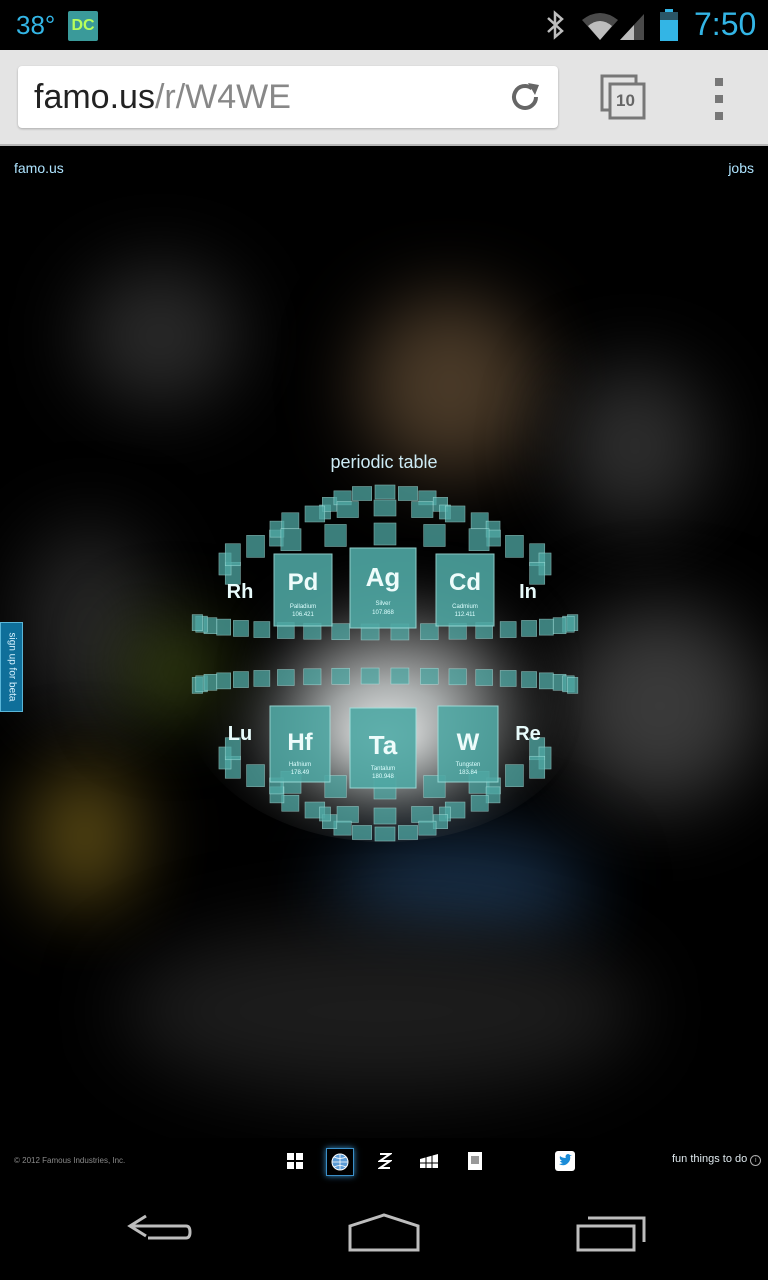 This screenshot has width=768, height=1280. Describe the element at coordinates (340, 1162) in the screenshot. I see `globe-icon` at that location.